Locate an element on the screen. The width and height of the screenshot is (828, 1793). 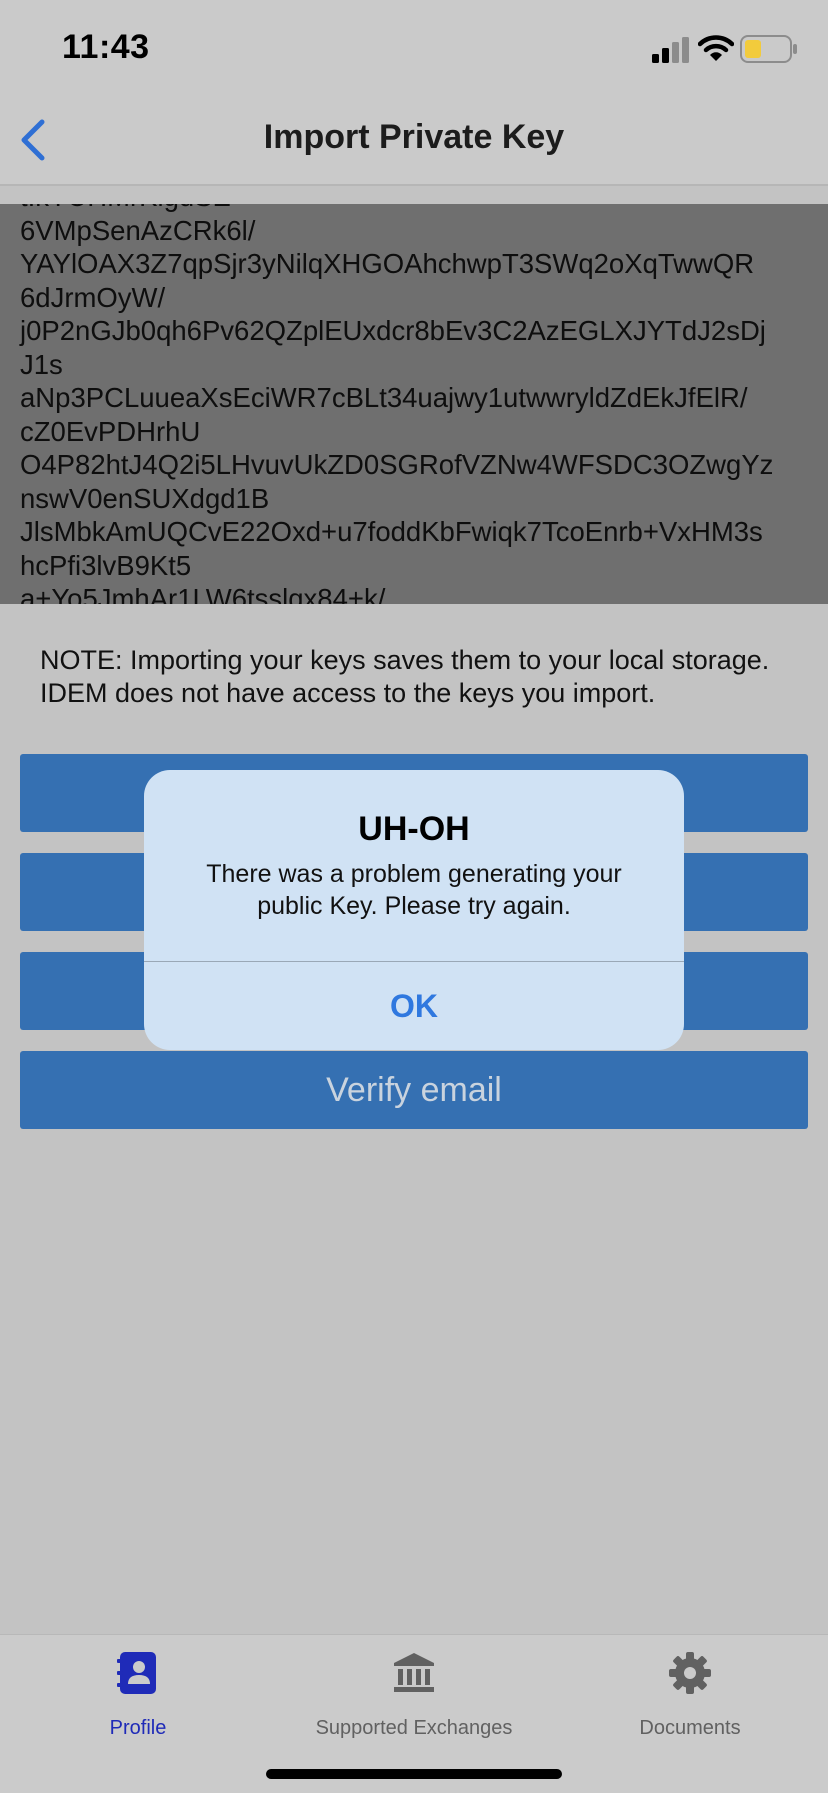
wifi-icon is located at coordinates (716, 48).